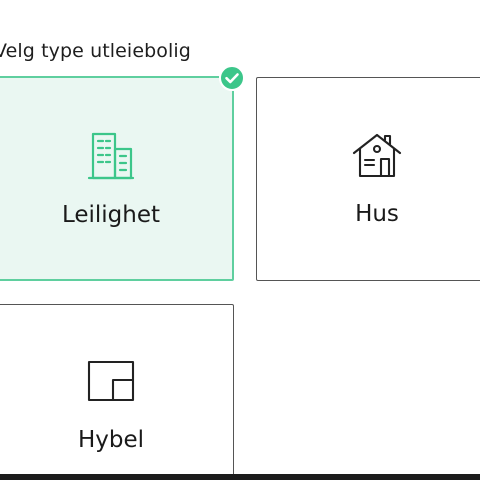 This screenshot has height=480, width=480. Describe the element at coordinates (111, 381) in the screenshot. I see `room-floorplan-icon` at that location.